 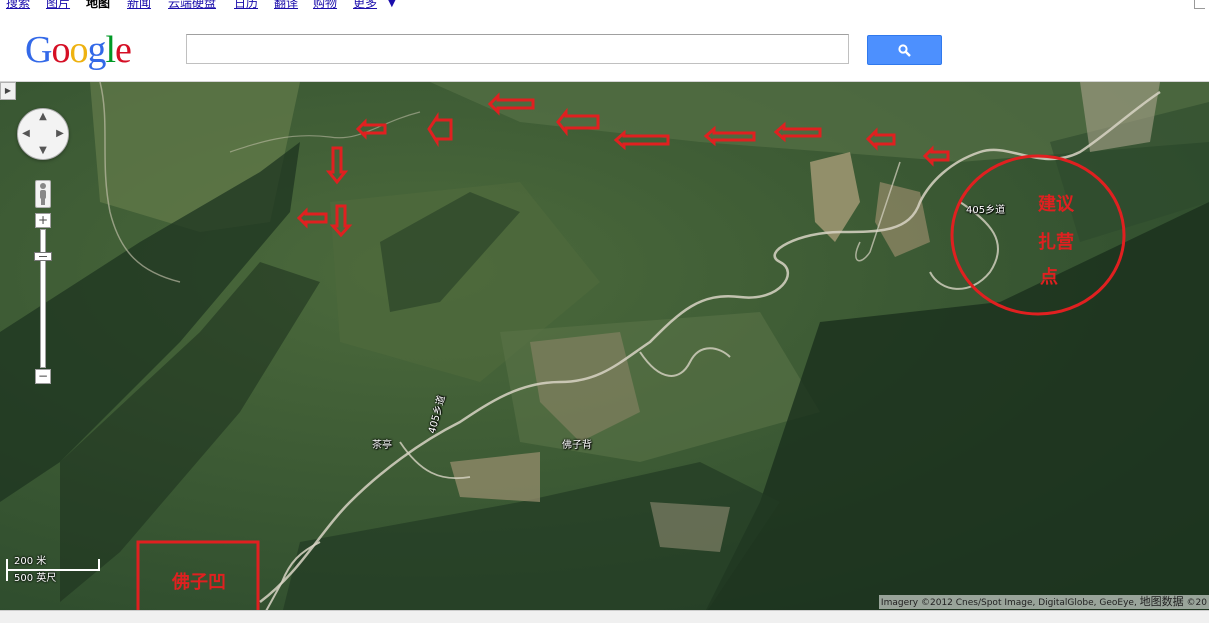 What do you see at coordinates (246, 4) in the screenshot?
I see `nav-item-calendar: 日历` at bounding box center [246, 4].